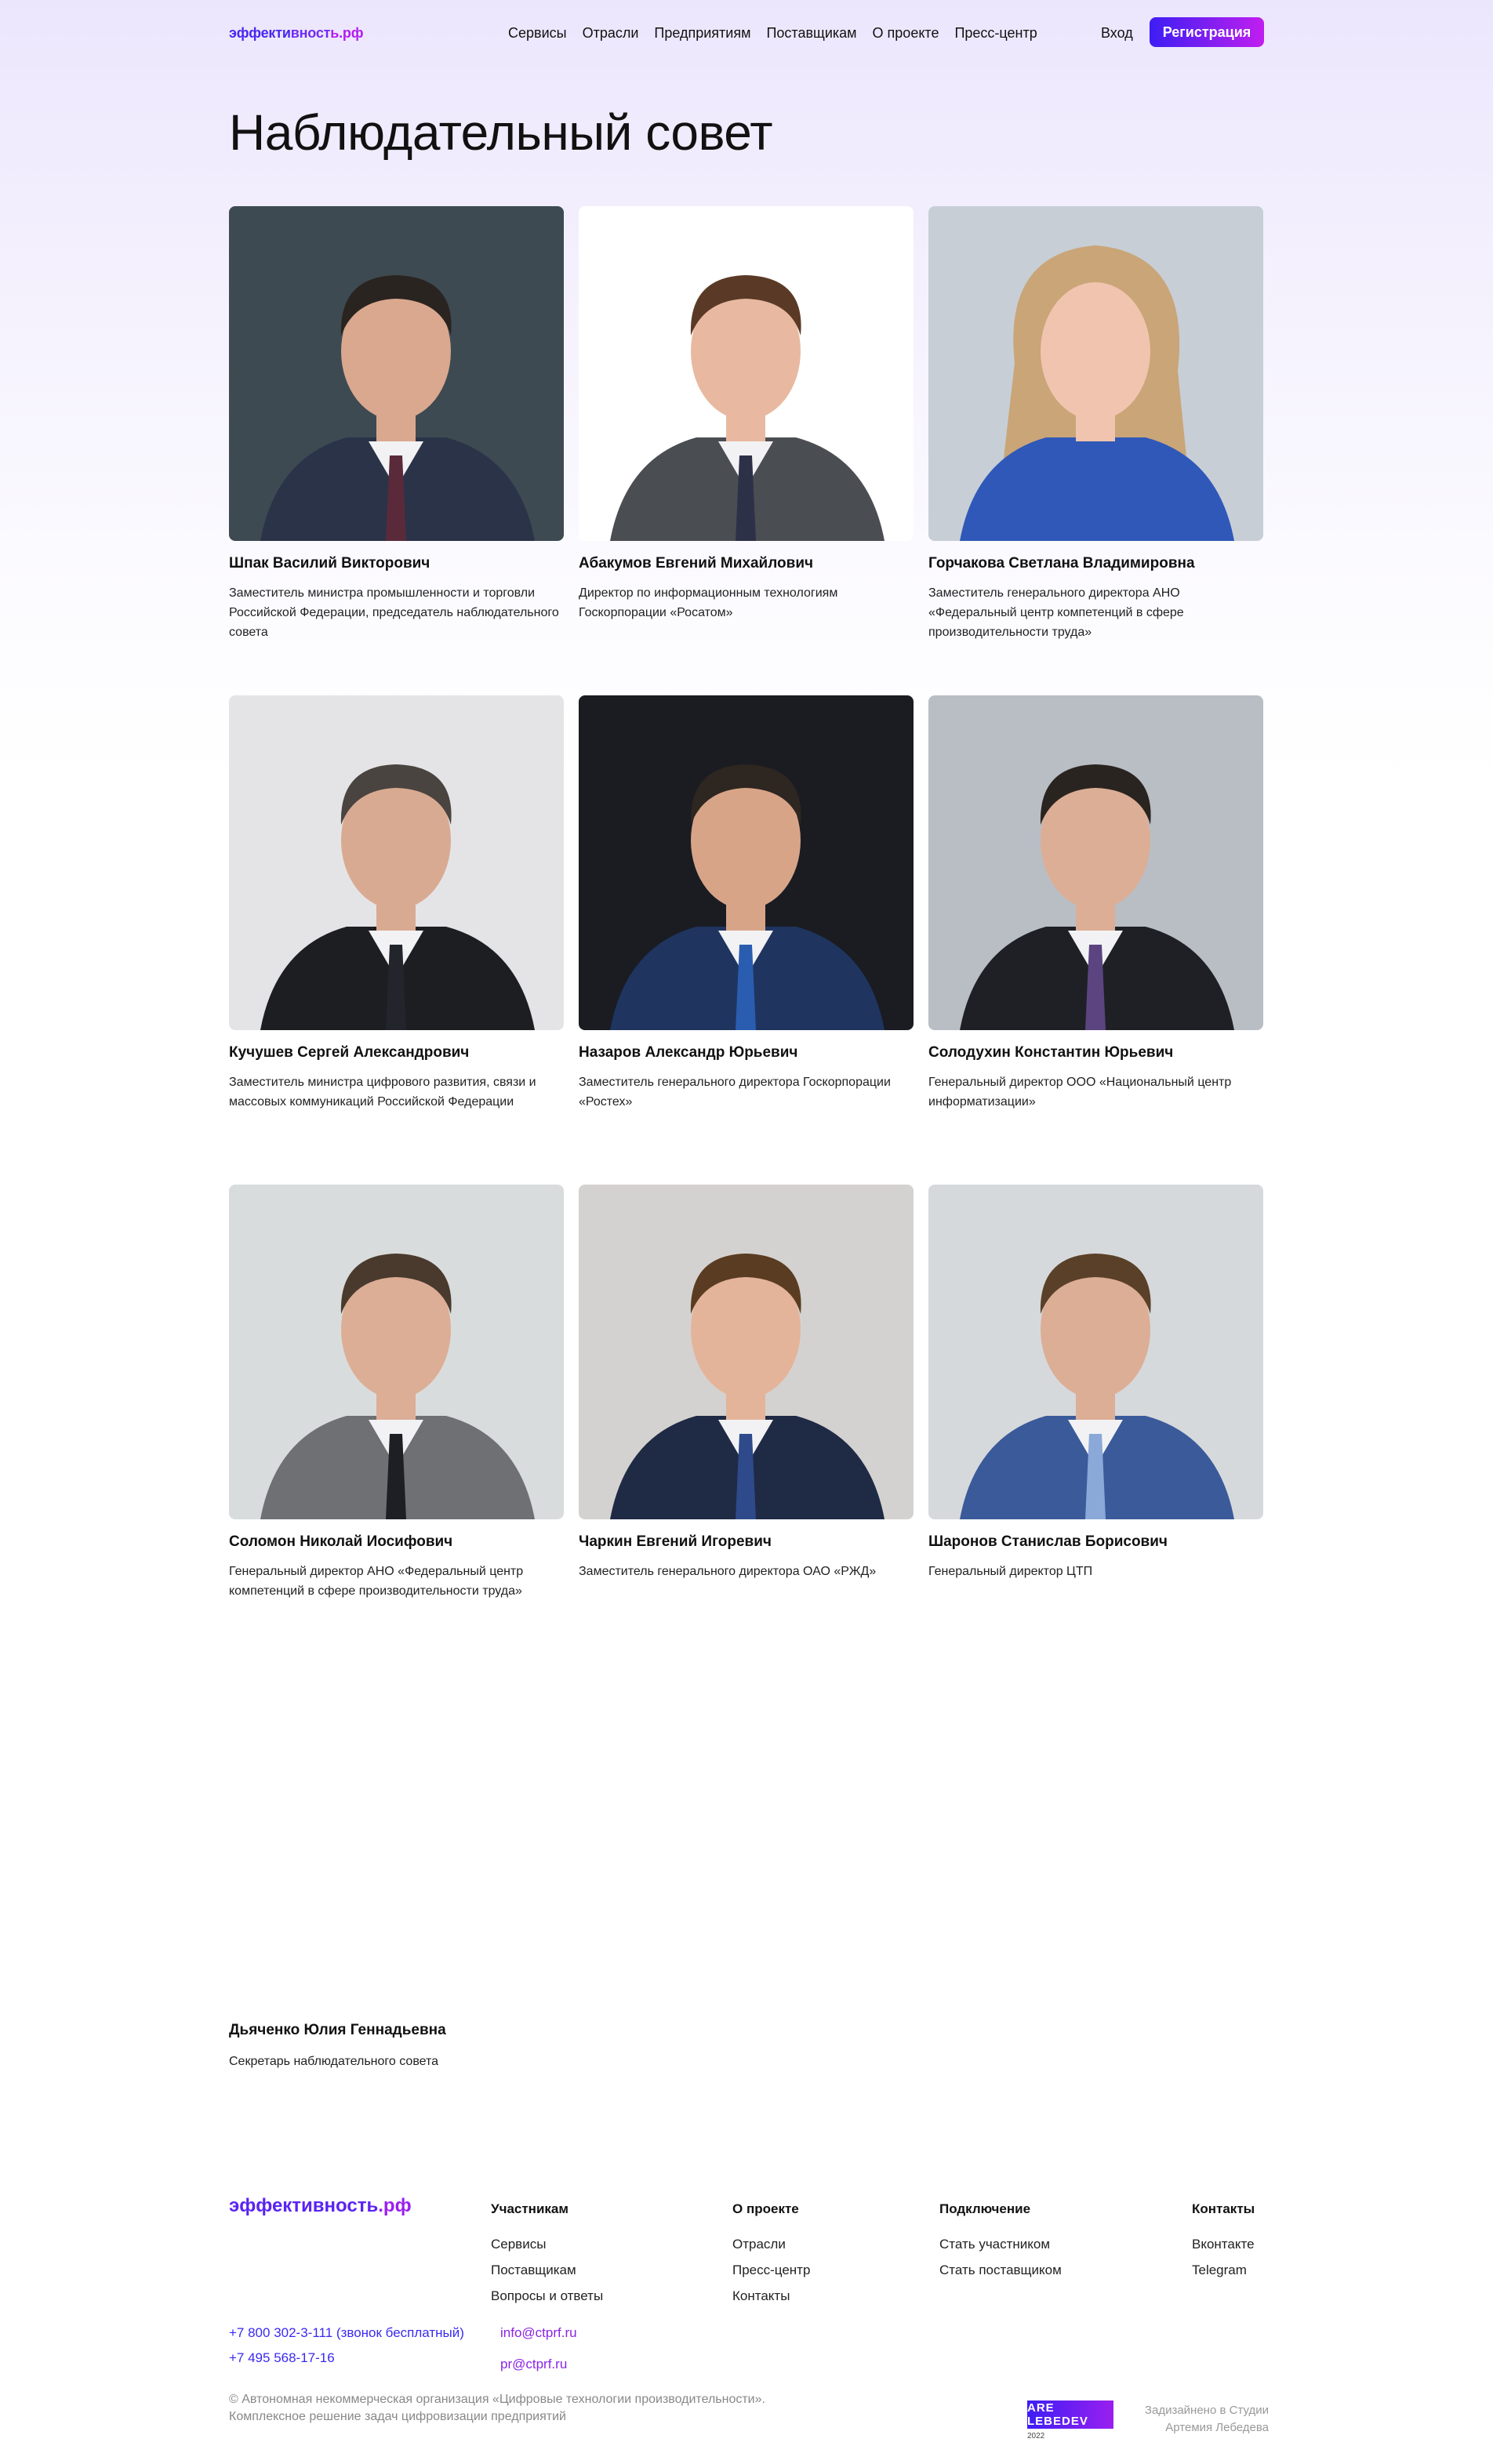 This screenshot has width=1493, height=2464. I want to click on member-name: Шпак Василий Викторович, so click(329, 563).